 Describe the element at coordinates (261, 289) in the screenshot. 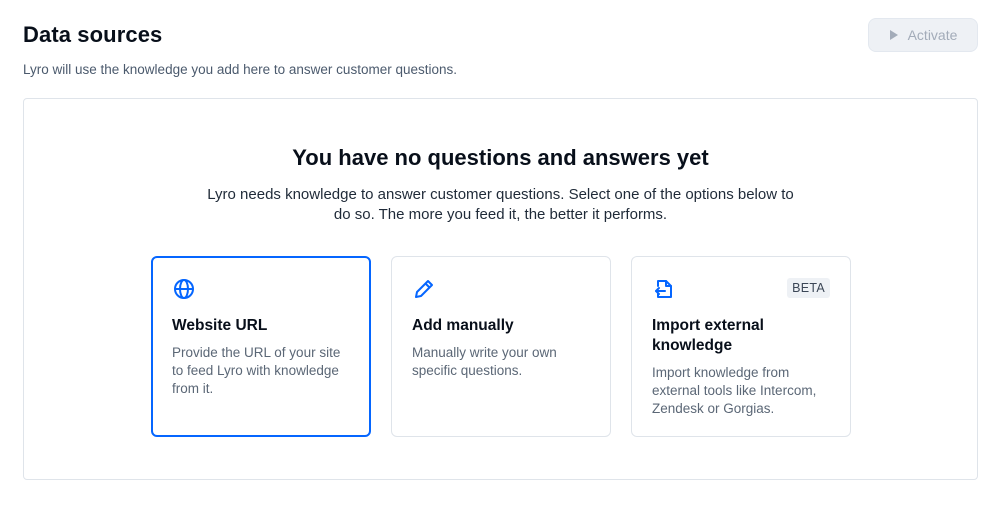

I see `globe-icon` at that location.